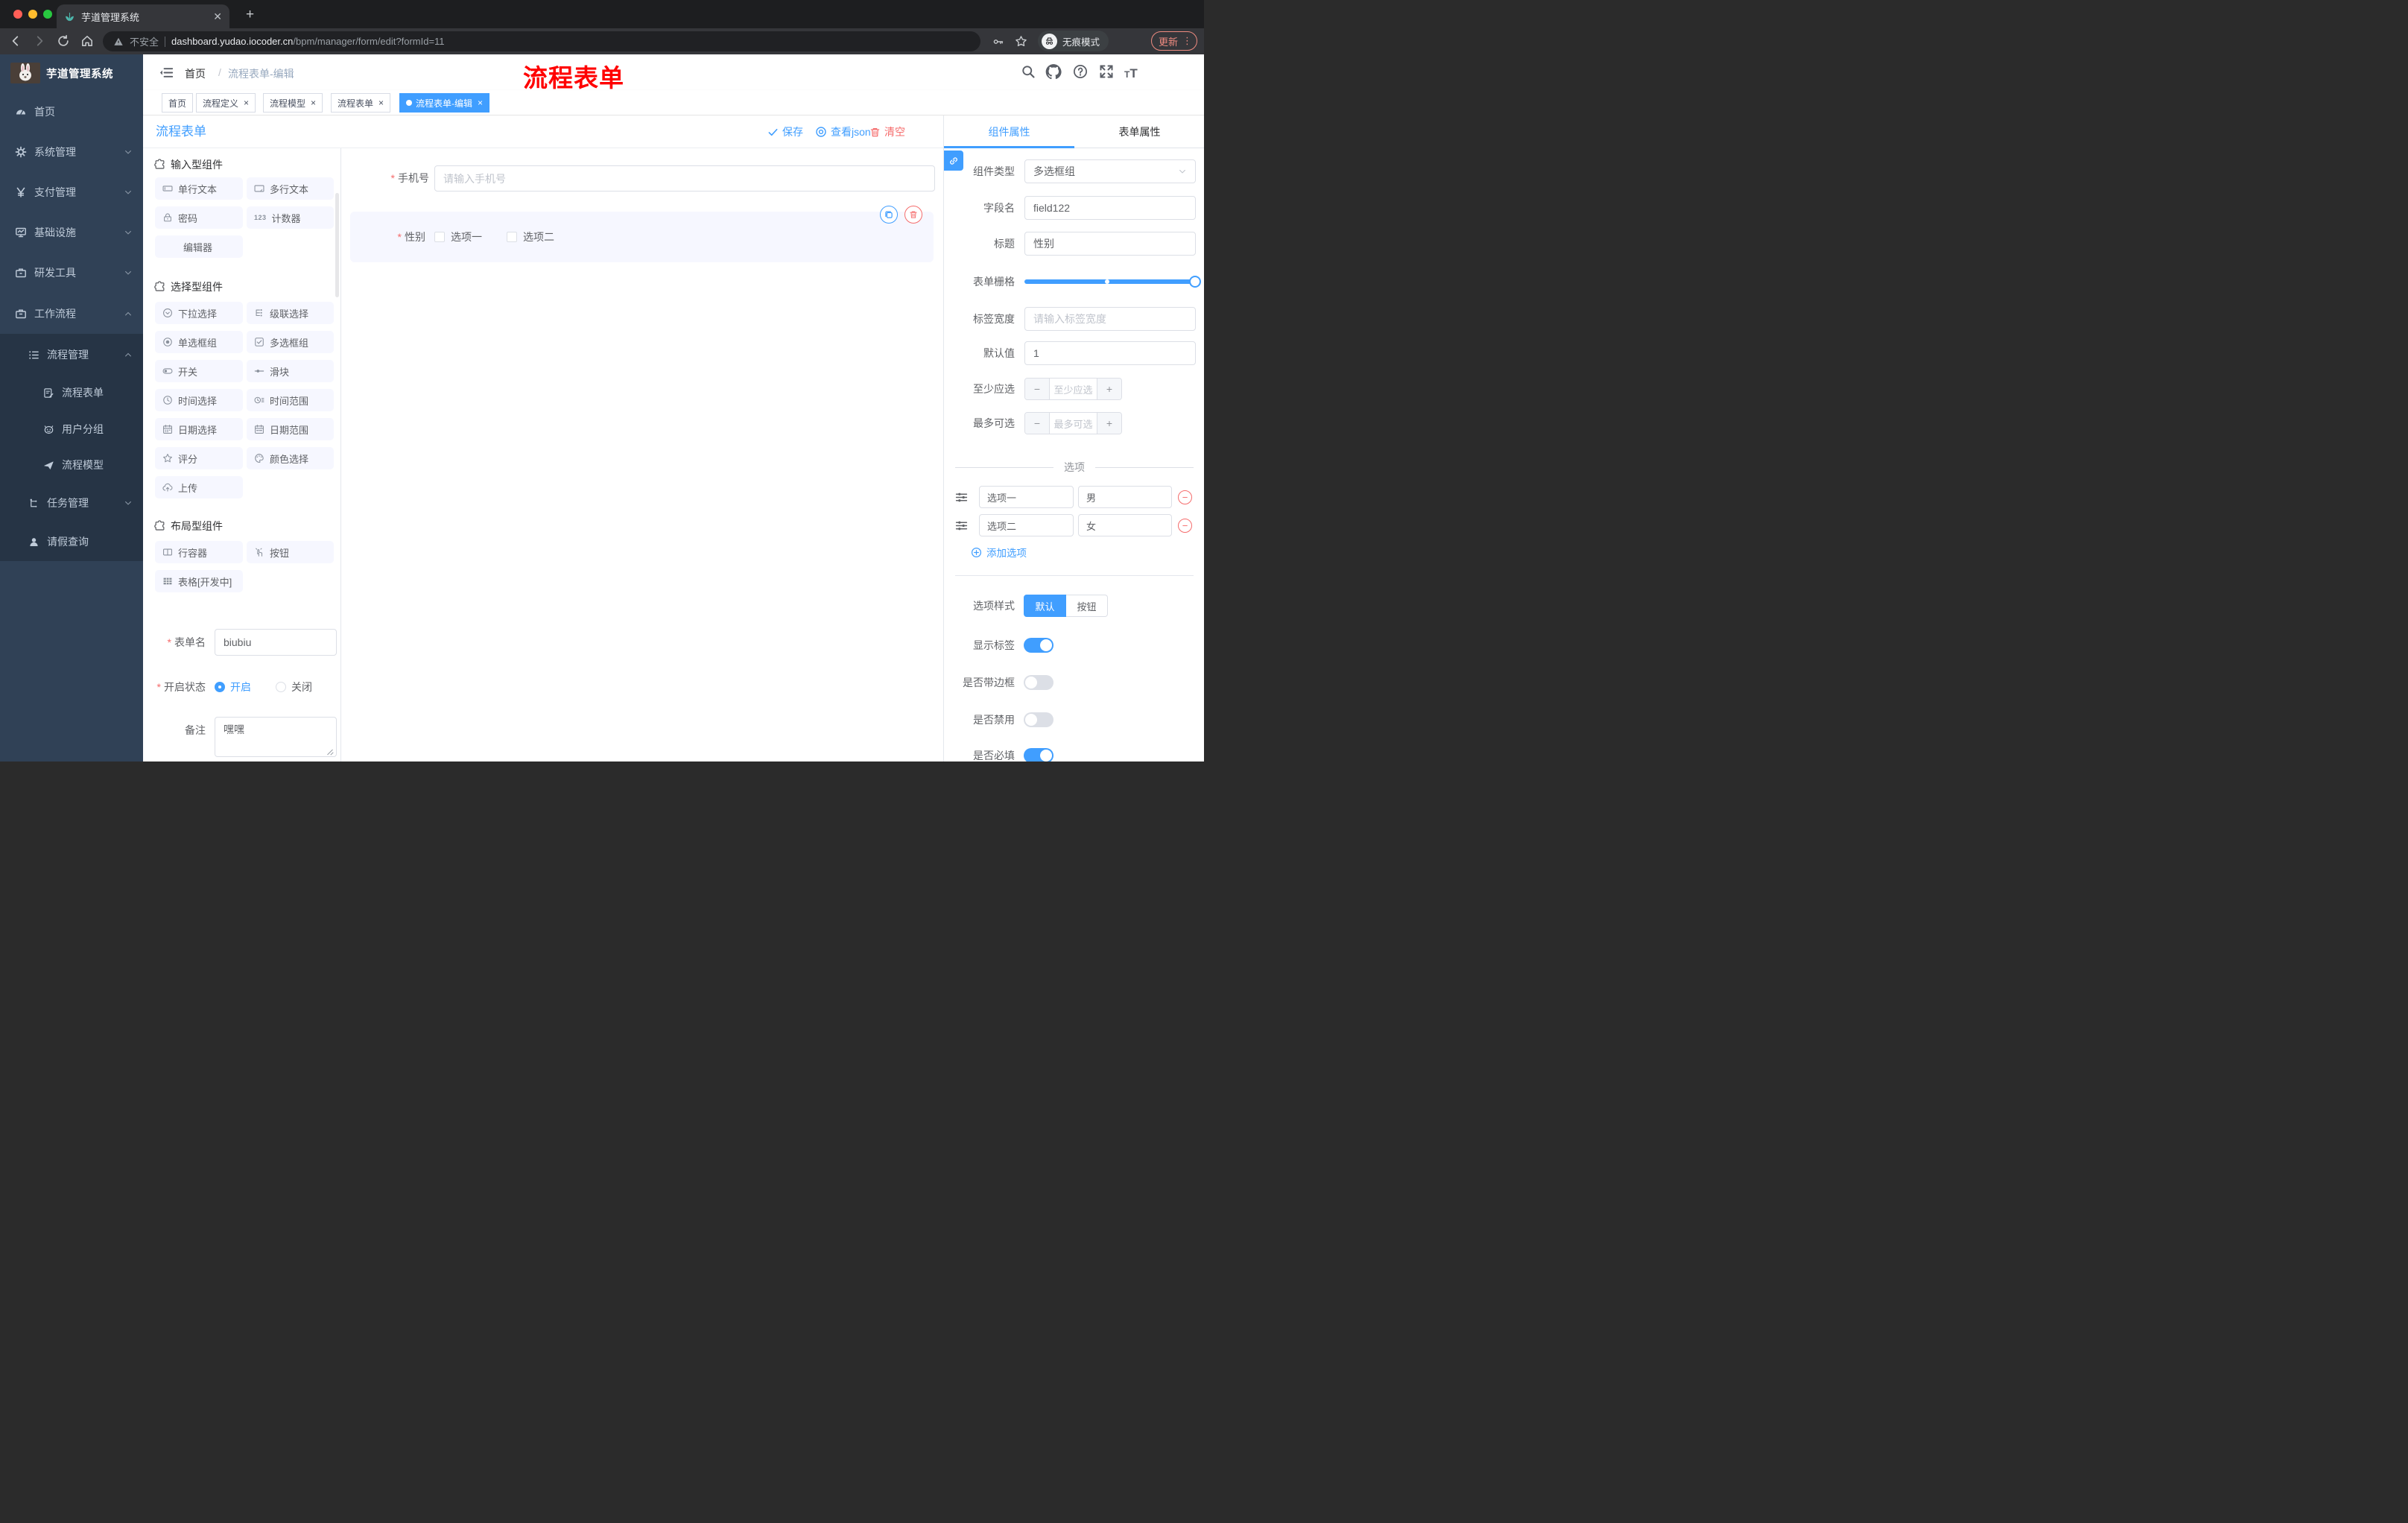 This screenshot has width=2408, height=1523. Describe the element at coordinates (15, 41) in the screenshot. I see `back-icon` at that location.